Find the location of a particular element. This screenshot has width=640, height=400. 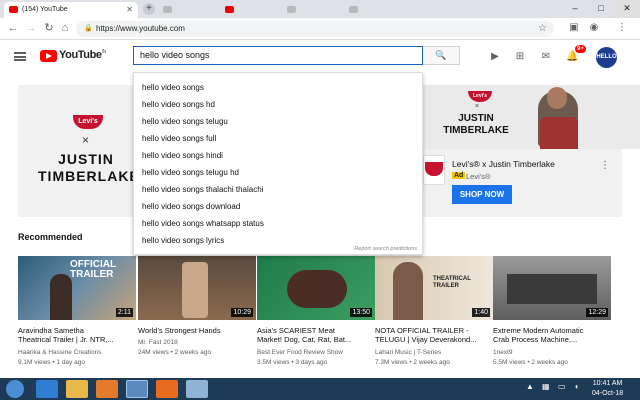

search-icon: 🔍 is located at coordinates (441, 55).